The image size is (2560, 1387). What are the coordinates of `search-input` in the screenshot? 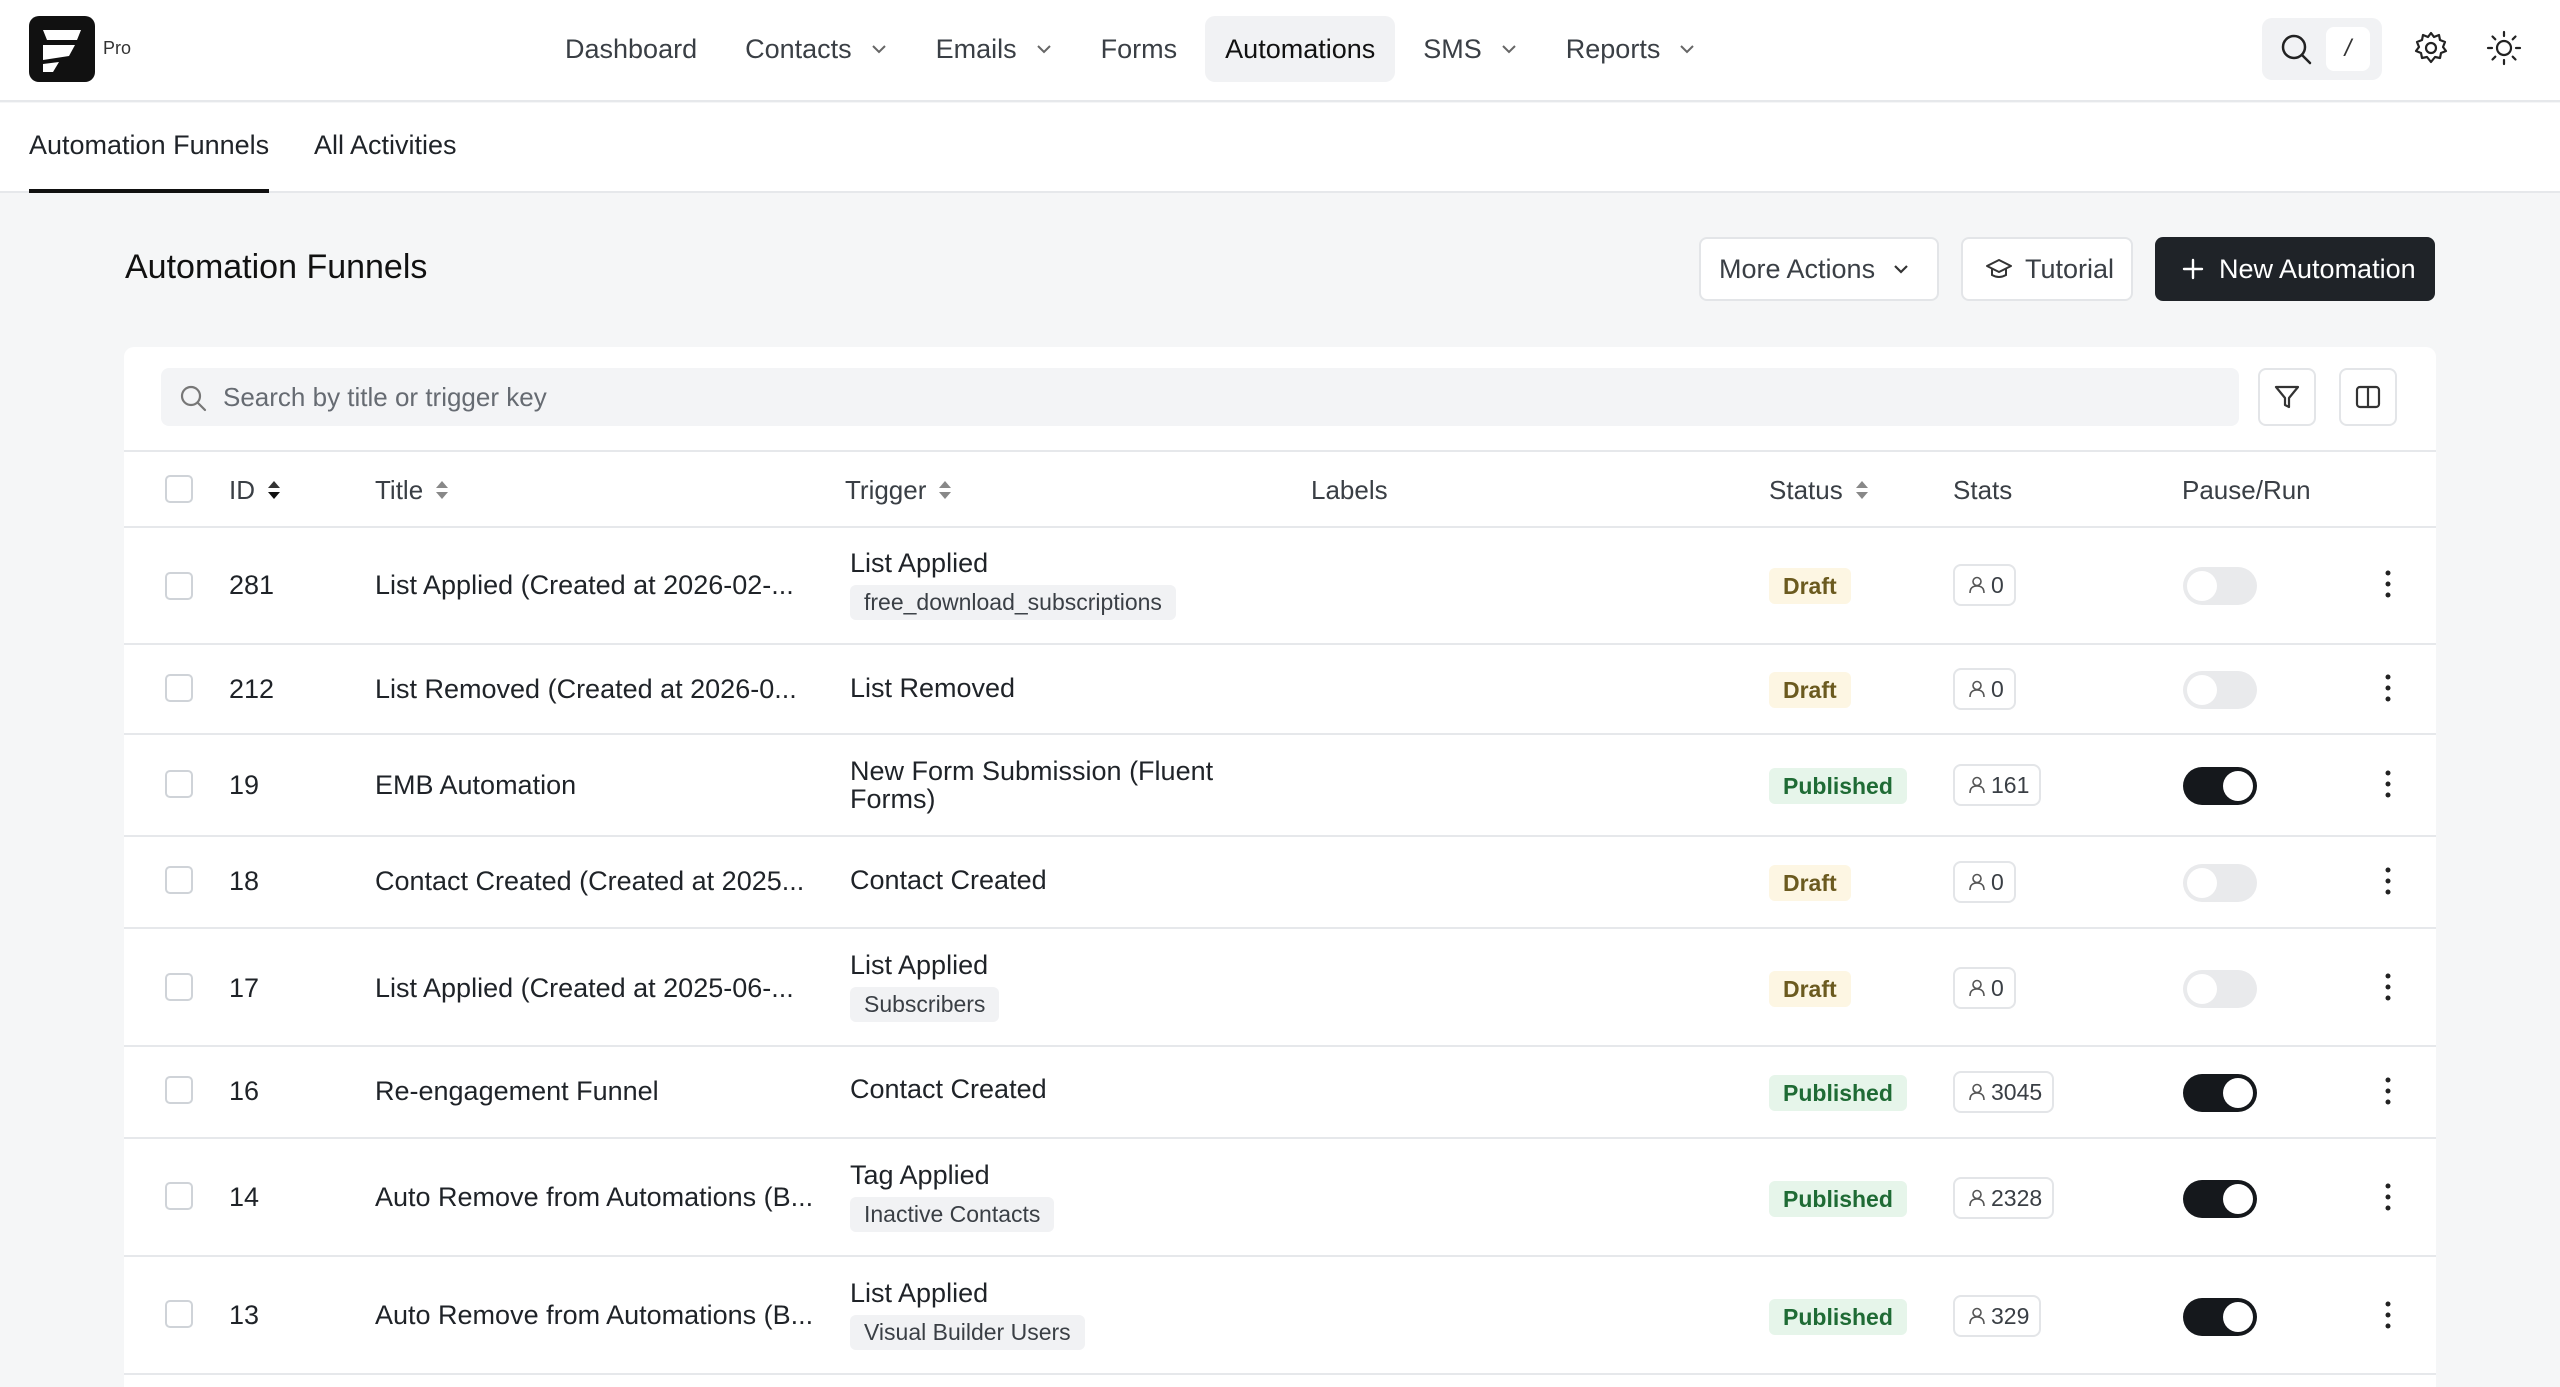 It's located at (1213, 397).